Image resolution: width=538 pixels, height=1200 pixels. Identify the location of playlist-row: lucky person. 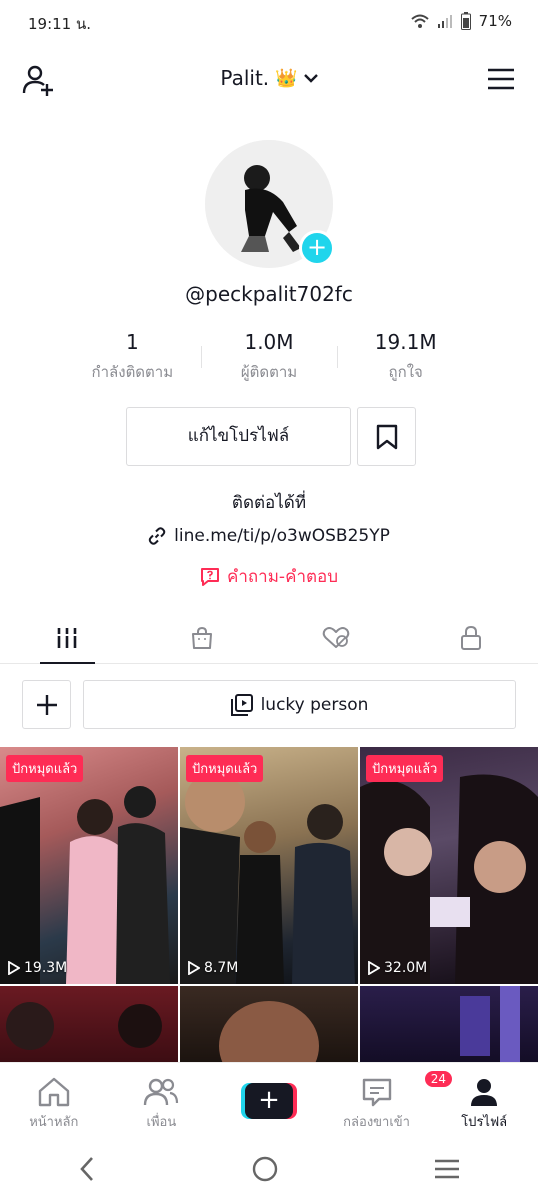
(269, 704).